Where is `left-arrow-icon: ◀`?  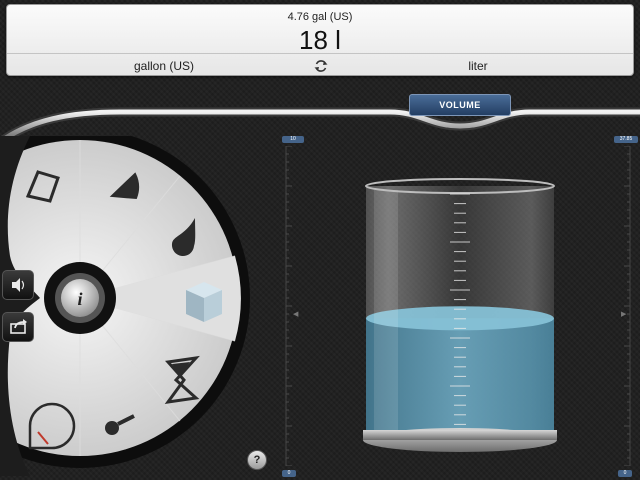 left-arrow-icon: ◀ is located at coordinates (295, 314).